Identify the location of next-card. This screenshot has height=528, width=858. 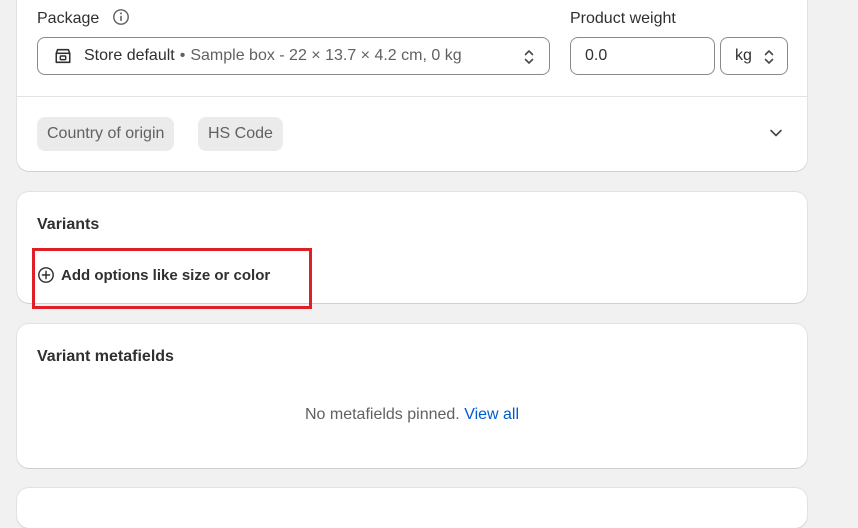
(412, 508).